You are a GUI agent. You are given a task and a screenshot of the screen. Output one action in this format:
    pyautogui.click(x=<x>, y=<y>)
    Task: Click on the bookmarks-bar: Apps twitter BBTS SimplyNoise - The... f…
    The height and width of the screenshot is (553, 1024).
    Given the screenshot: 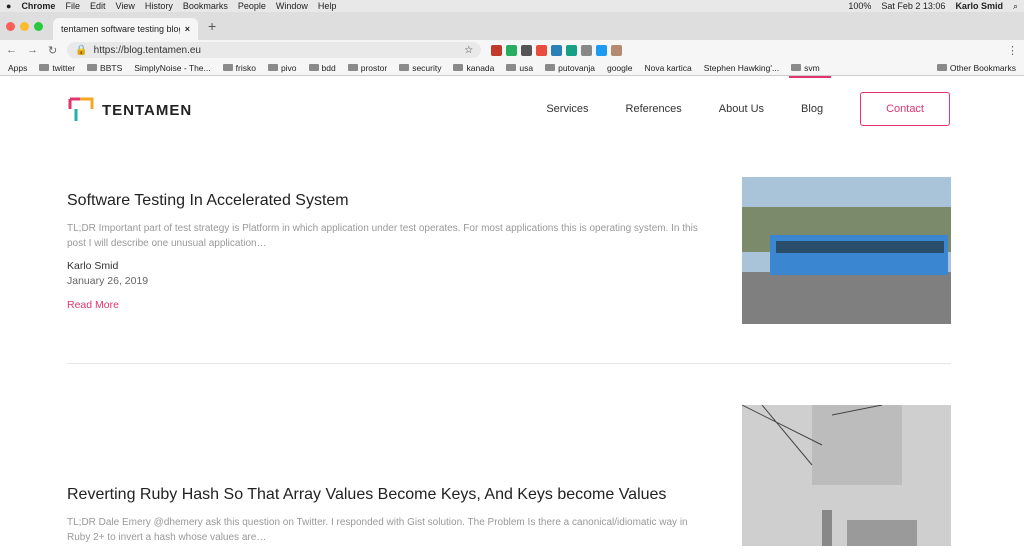 What is the action you would take?
    pyautogui.click(x=512, y=68)
    